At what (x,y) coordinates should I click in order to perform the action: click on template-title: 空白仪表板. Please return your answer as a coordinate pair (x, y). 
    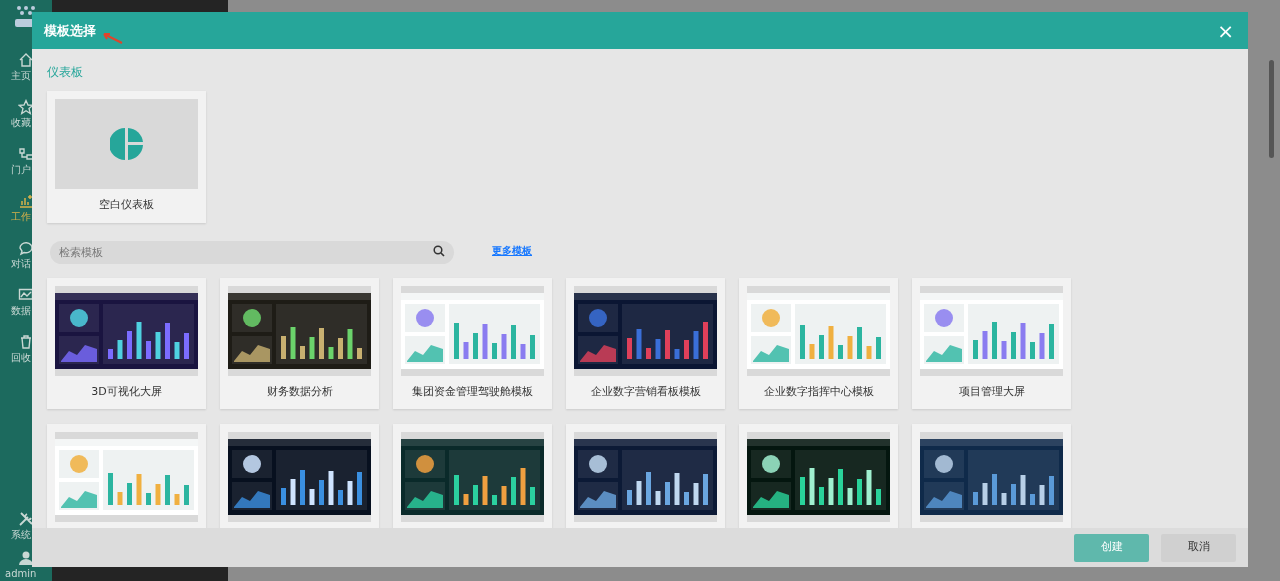
    Looking at the image, I should click on (126, 205).